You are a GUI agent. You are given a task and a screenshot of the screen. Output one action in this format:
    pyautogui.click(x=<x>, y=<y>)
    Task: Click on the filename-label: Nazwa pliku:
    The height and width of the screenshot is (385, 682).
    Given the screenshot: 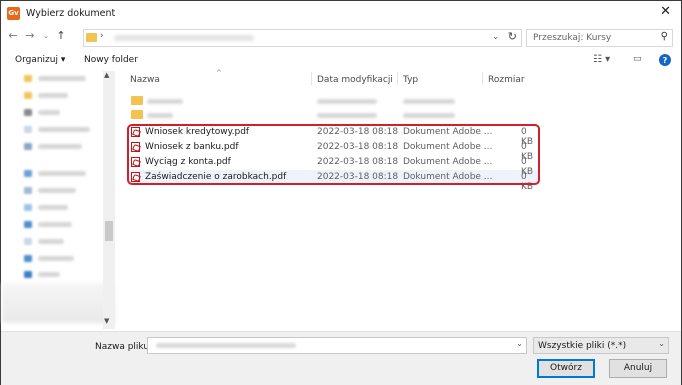 What is the action you would take?
    pyautogui.click(x=124, y=347)
    